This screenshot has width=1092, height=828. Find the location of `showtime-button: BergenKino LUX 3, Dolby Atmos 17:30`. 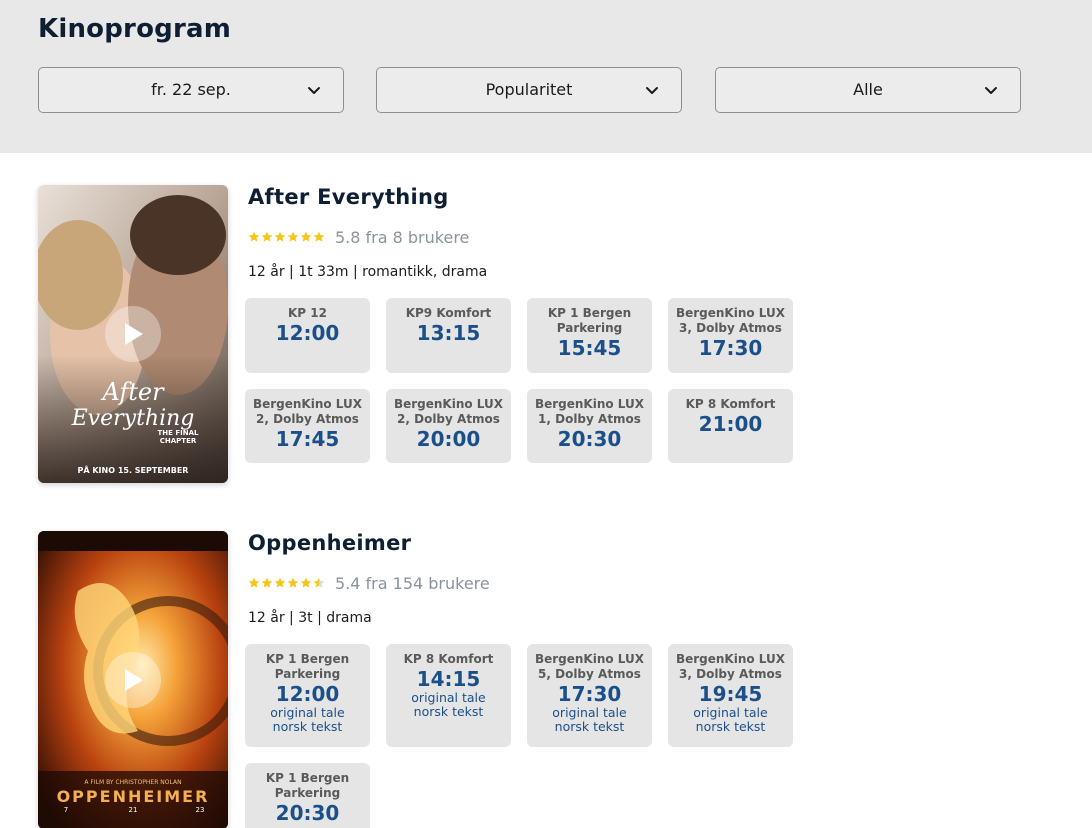

showtime-button: BergenKino LUX 3, Dolby Atmos 17:30 is located at coordinates (730, 335).